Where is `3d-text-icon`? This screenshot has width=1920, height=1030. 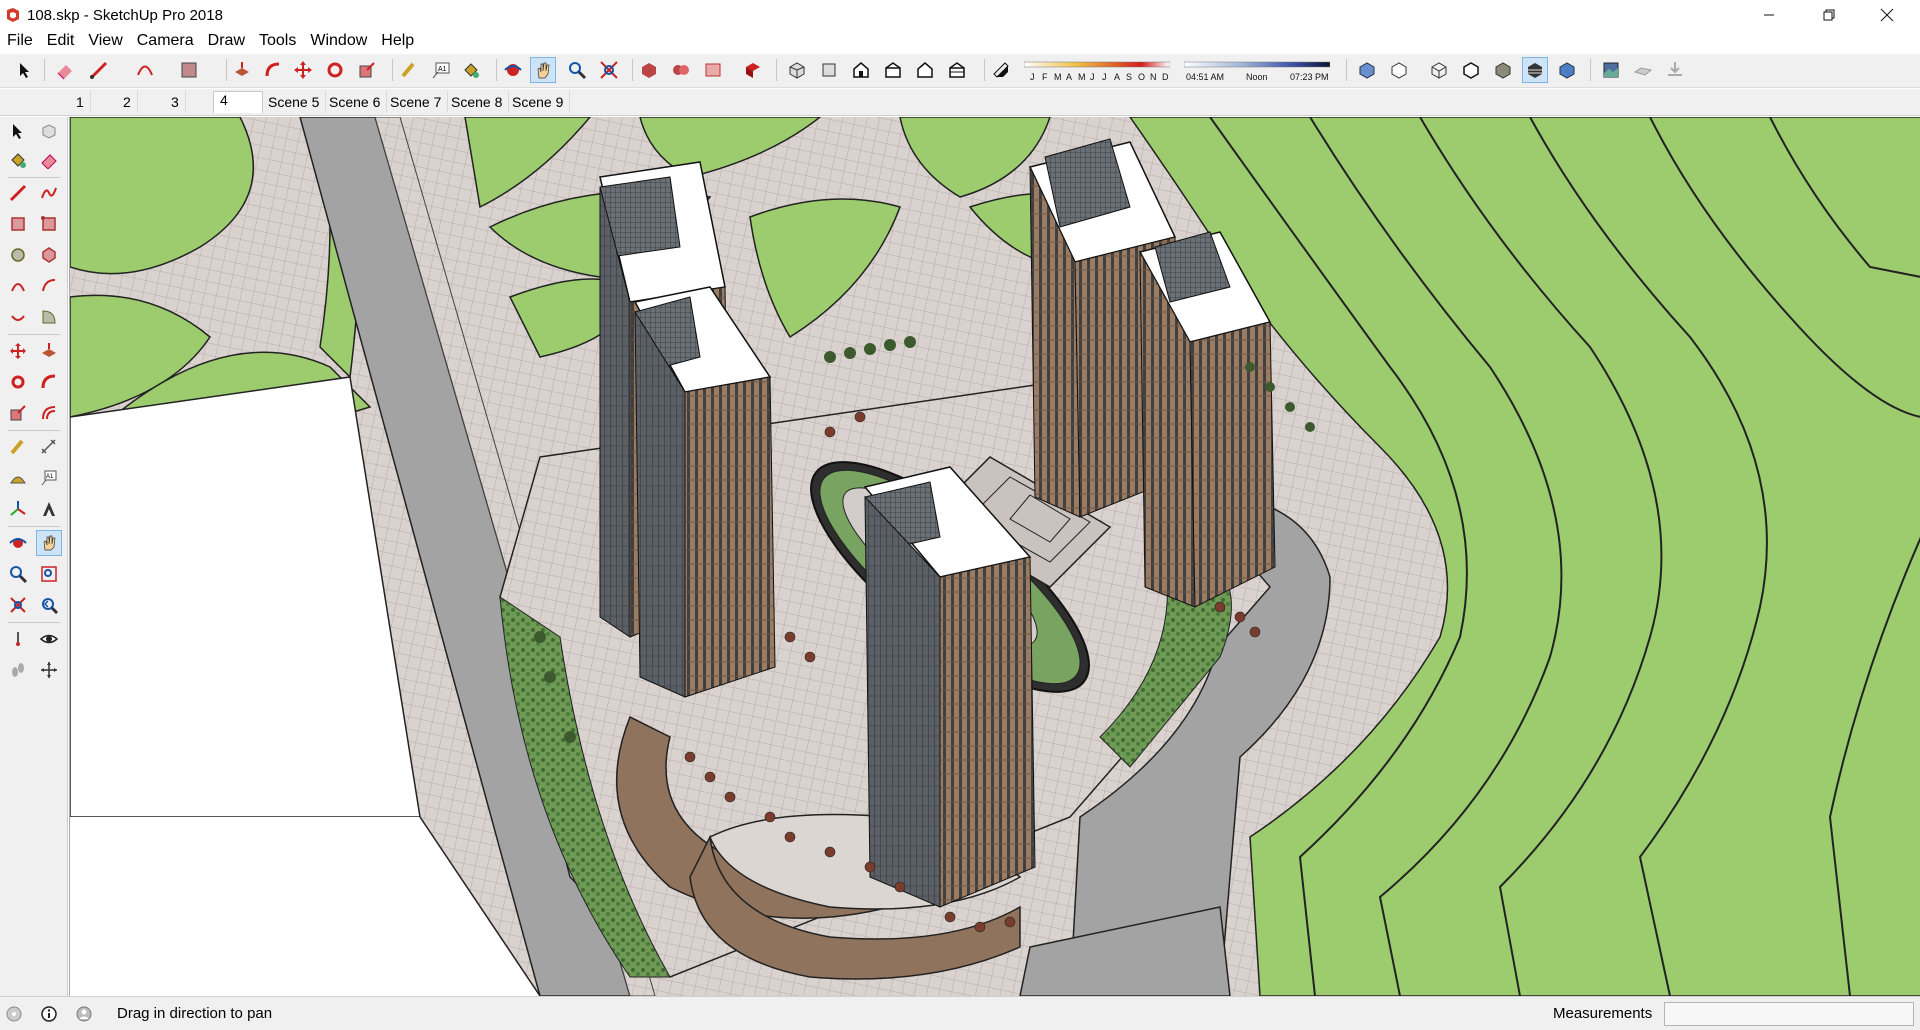 3d-text-icon is located at coordinates (49, 509).